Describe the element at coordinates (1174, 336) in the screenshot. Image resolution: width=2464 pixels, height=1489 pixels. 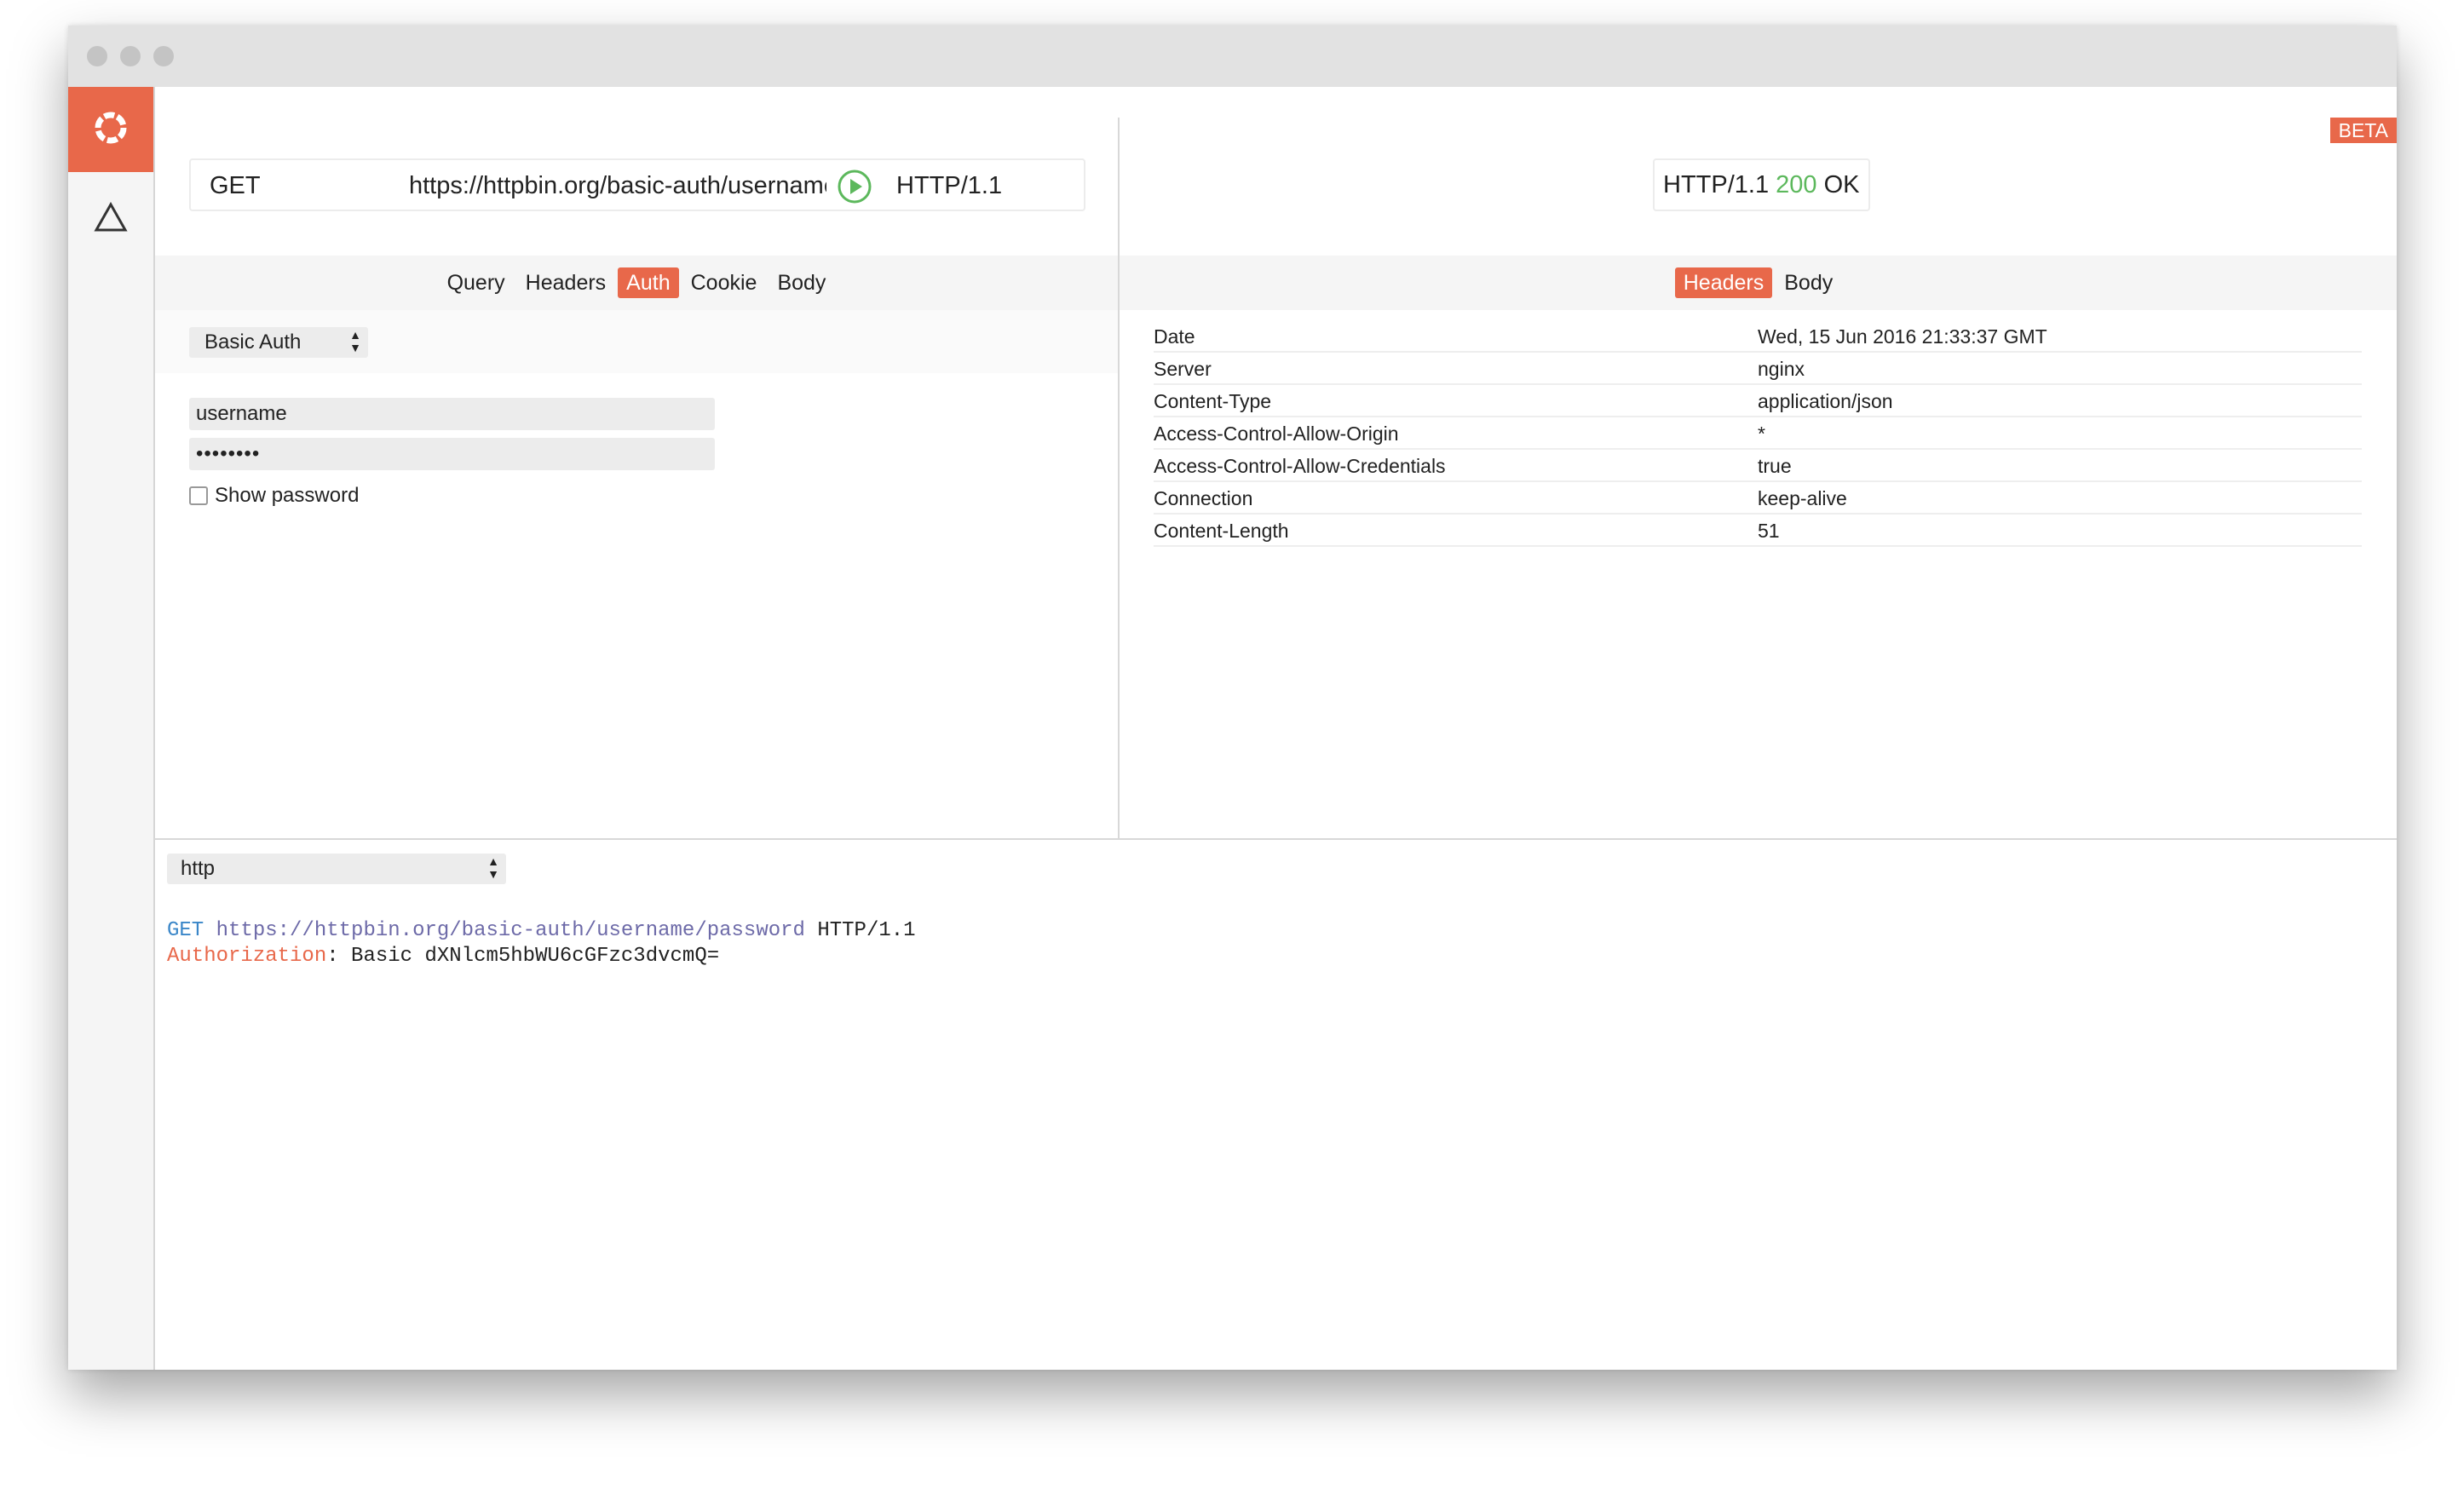
I see `header-name: Date` at that location.